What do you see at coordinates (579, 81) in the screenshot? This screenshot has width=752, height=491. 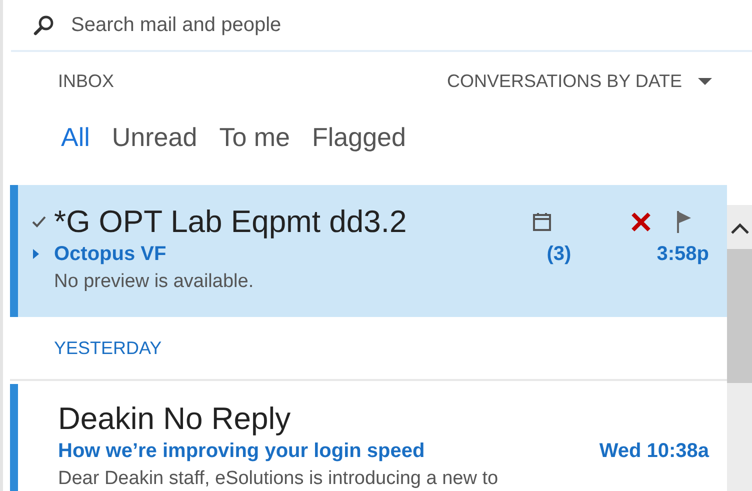 I see `sort-dropdown: CONVERSATIONS BY DATE` at bounding box center [579, 81].